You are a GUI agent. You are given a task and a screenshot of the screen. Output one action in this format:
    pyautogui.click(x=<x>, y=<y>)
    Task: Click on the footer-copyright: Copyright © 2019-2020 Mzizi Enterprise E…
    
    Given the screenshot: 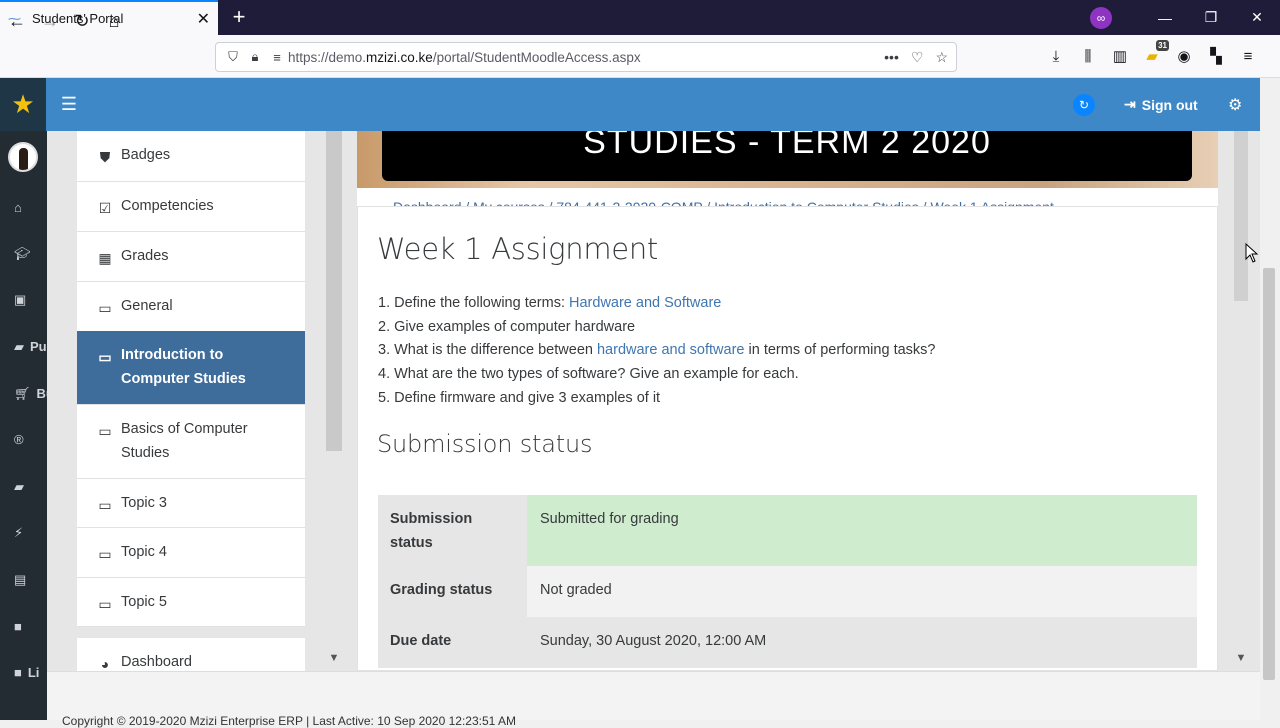 What is the action you would take?
    pyautogui.click(x=289, y=721)
    